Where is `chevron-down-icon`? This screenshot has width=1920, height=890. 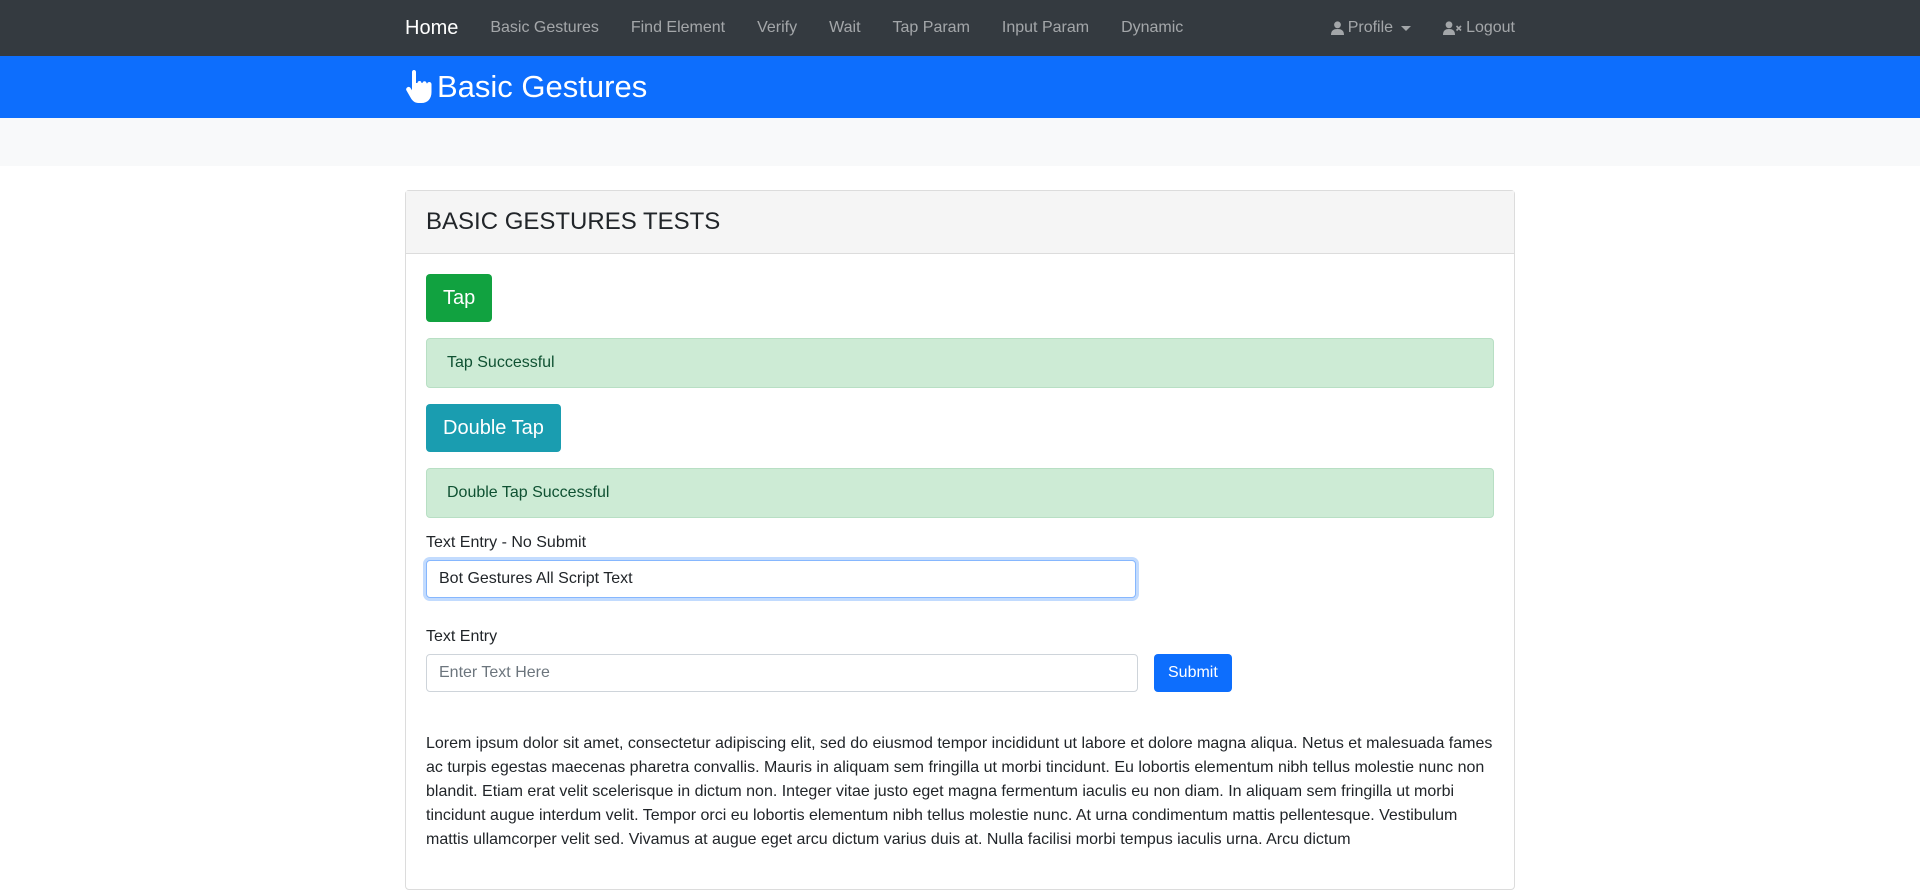
chevron-down-icon is located at coordinates (1406, 28).